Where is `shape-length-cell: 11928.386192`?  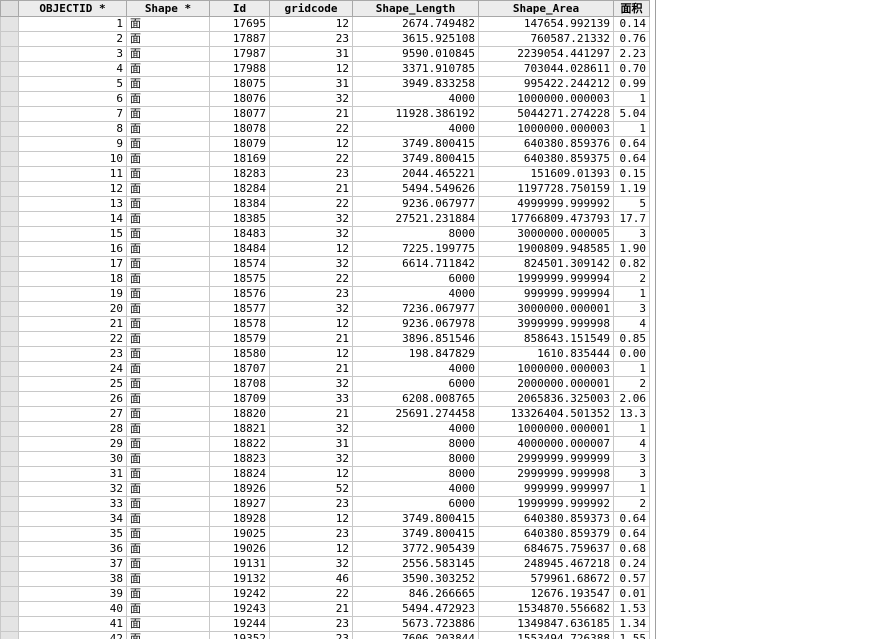
shape-length-cell: 11928.386192 is located at coordinates (415, 114).